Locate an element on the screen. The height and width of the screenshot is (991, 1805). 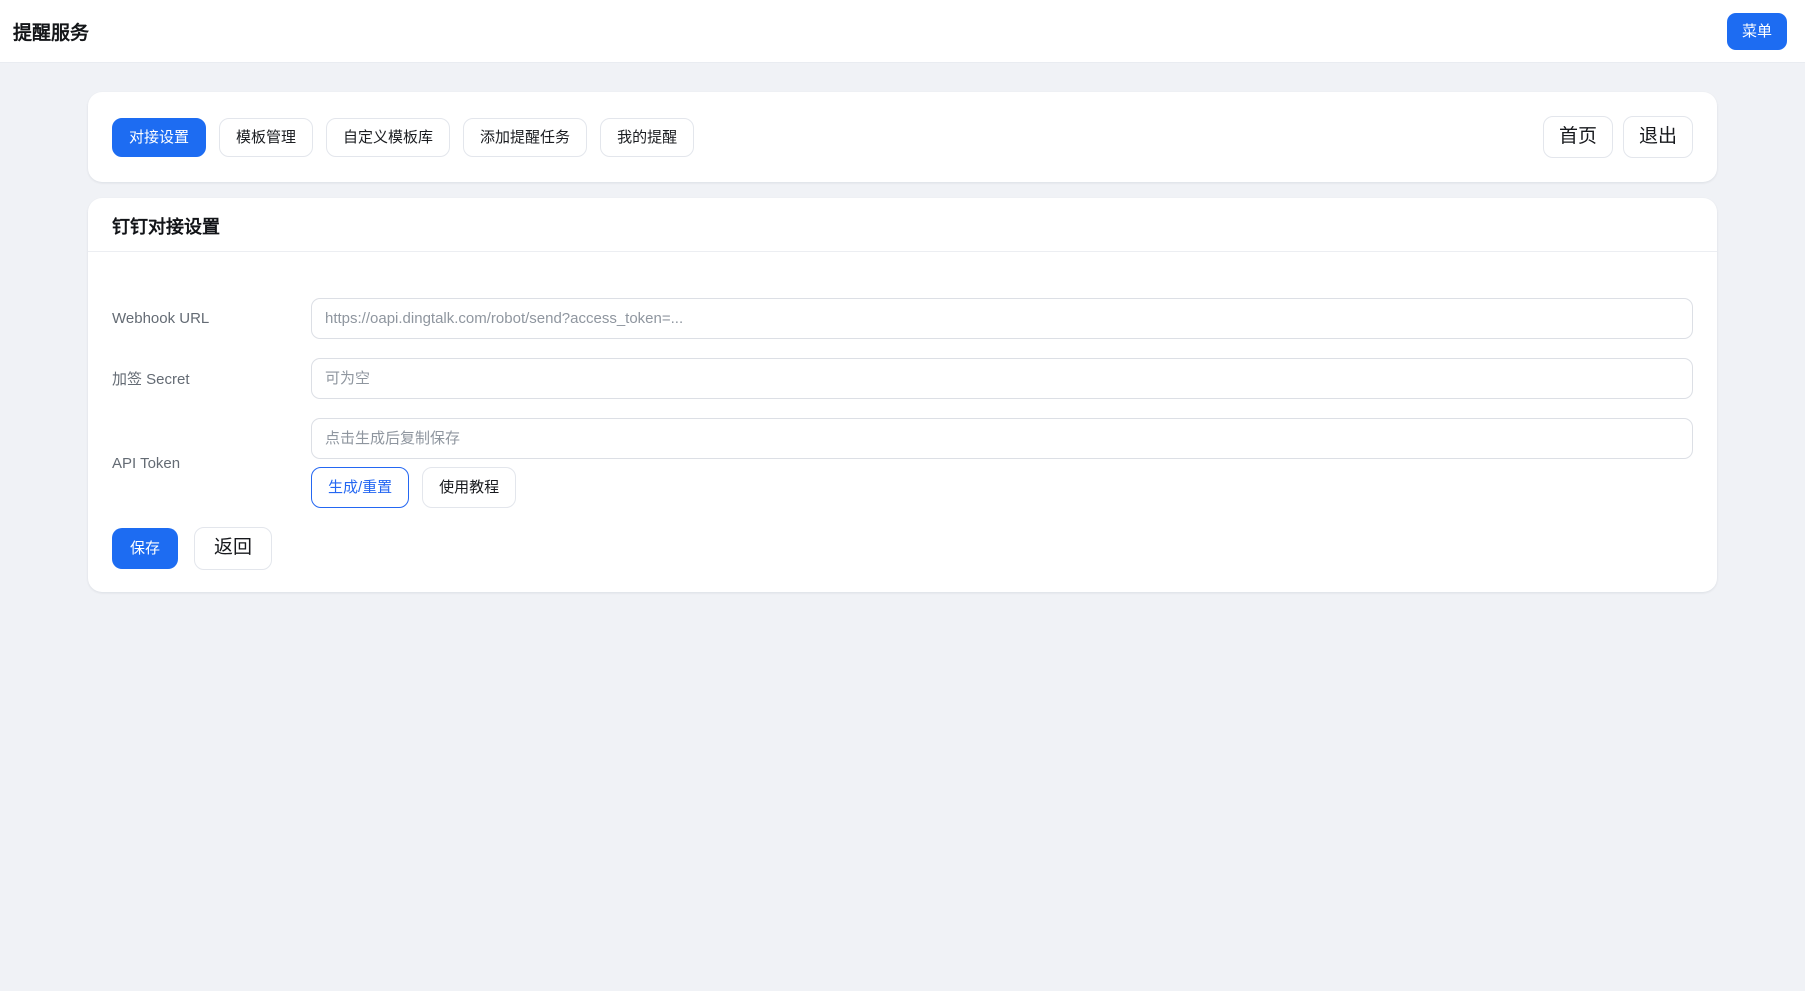
sign-secret-input is located at coordinates (1002, 378).